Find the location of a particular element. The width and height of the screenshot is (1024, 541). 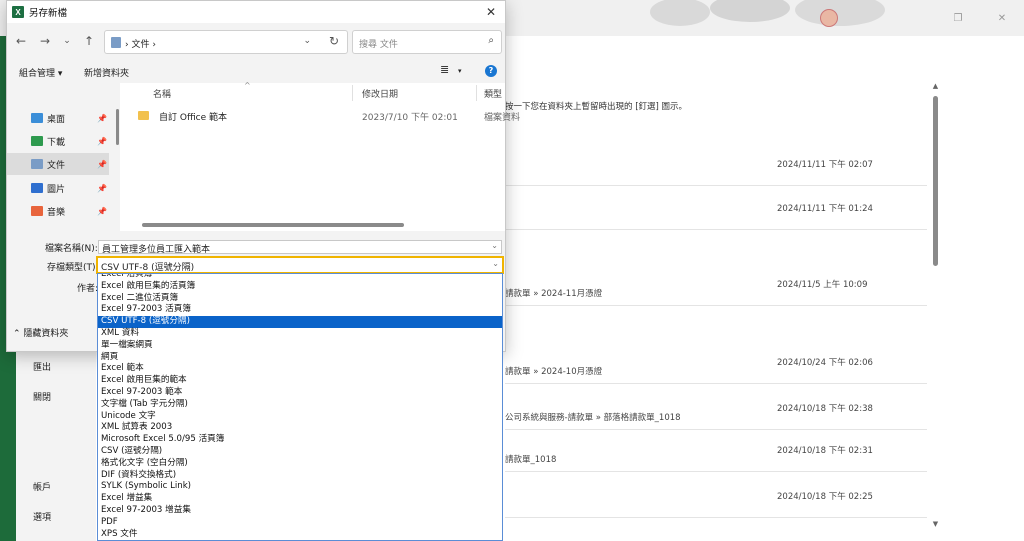

close-icon: ✕ is located at coordinates (491, 12).